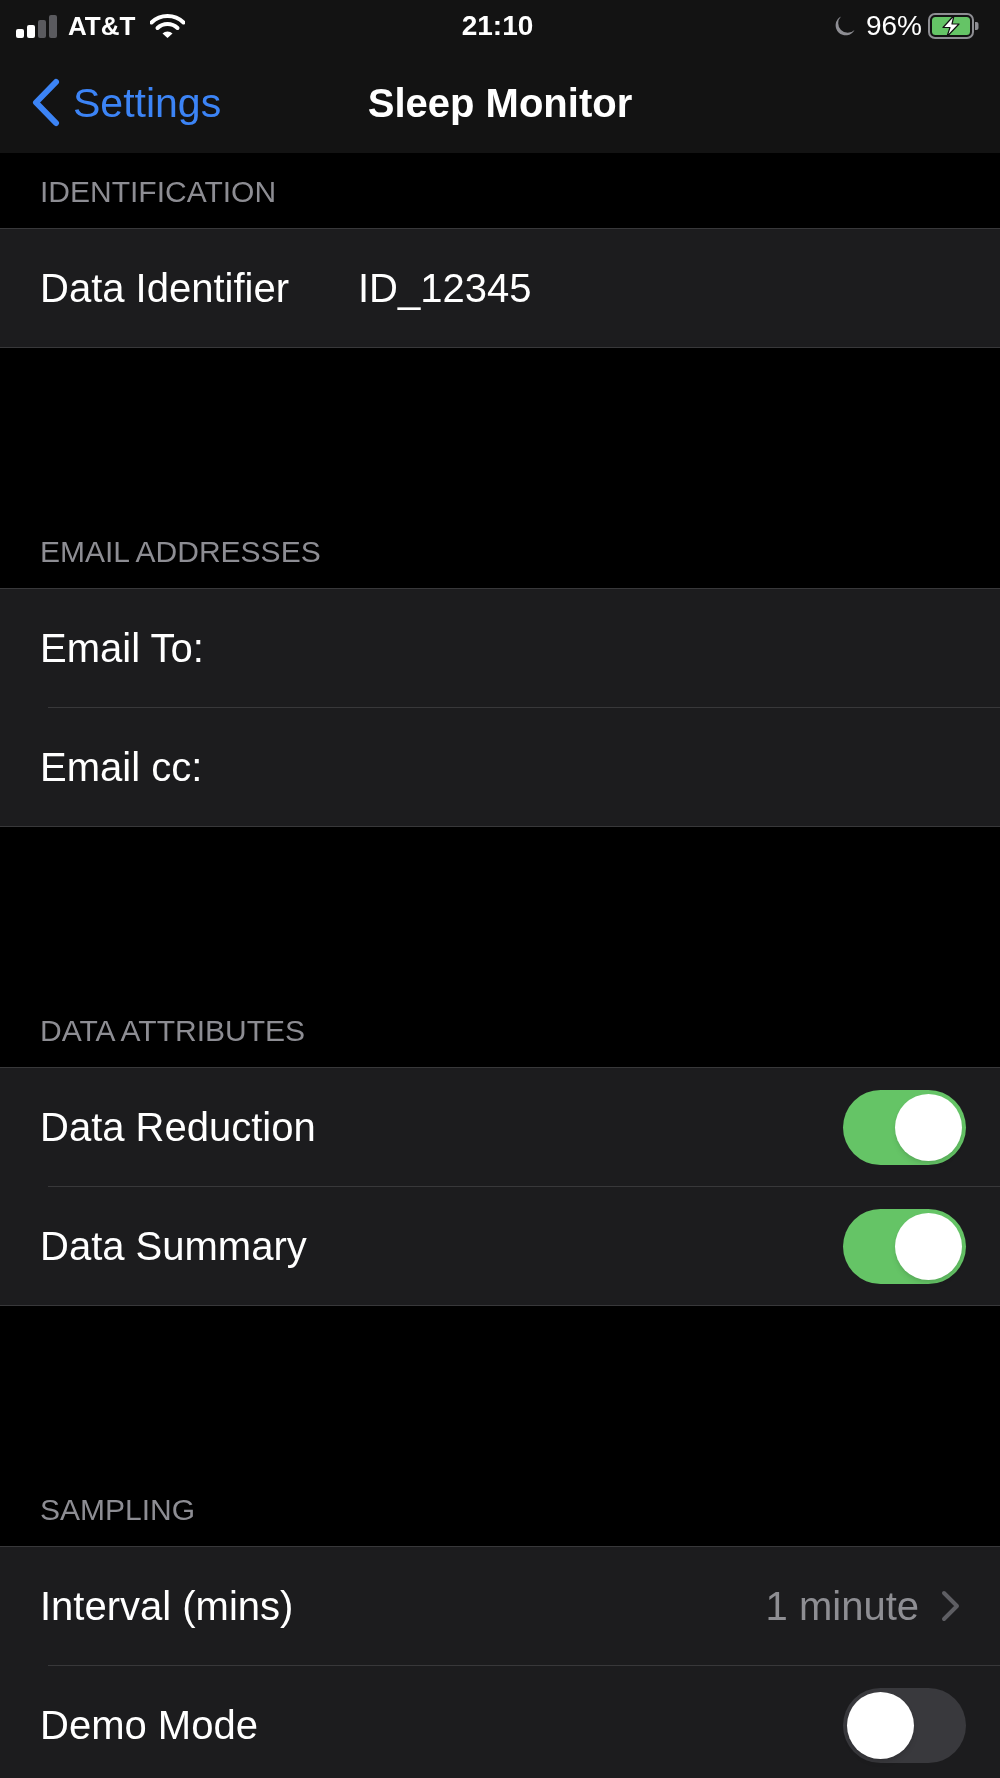  What do you see at coordinates (497, 26) in the screenshot?
I see `status-time: 21:10` at bounding box center [497, 26].